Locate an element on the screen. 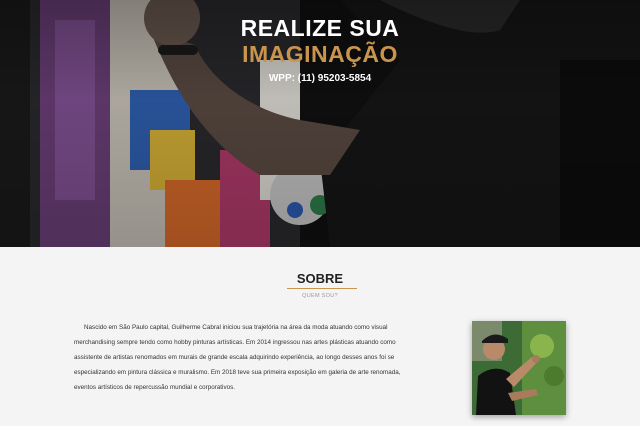  hero-title-line2: IMAGINAÇÃO is located at coordinates (320, 54).